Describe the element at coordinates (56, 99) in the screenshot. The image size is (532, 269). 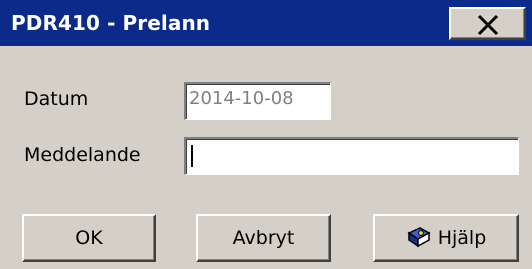
I see `date-label: Datum` at that location.